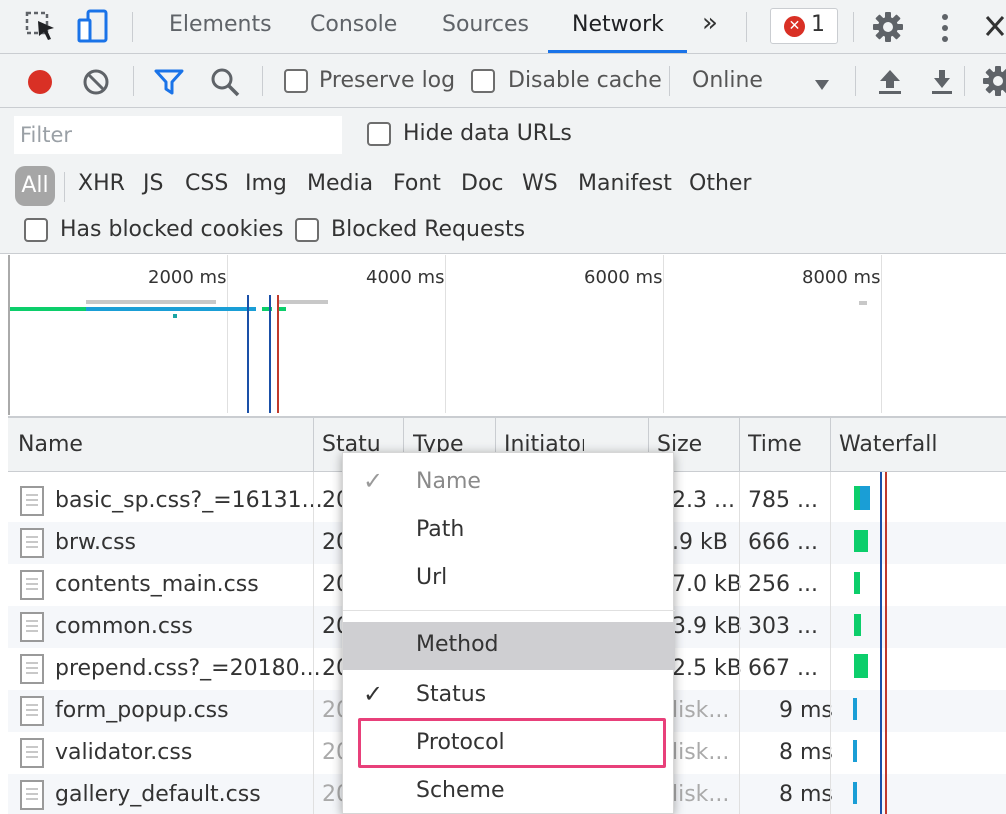 The image size is (1006, 814). What do you see at coordinates (804, 26) in the screenshot?
I see `error-count-badge: ✕ 1` at bounding box center [804, 26].